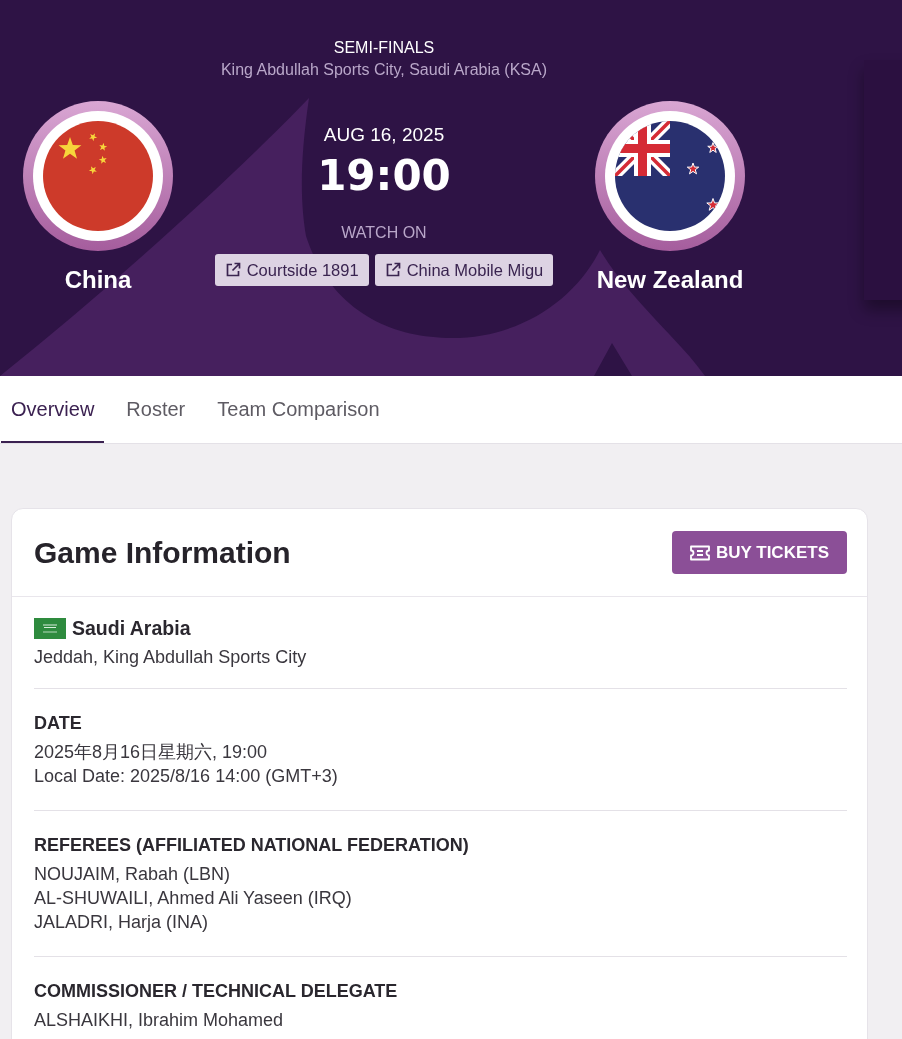  What do you see at coordinates (50, 628) in the screenshot?
I see `saudi-flag-icon` at bounding box center [50, 628].